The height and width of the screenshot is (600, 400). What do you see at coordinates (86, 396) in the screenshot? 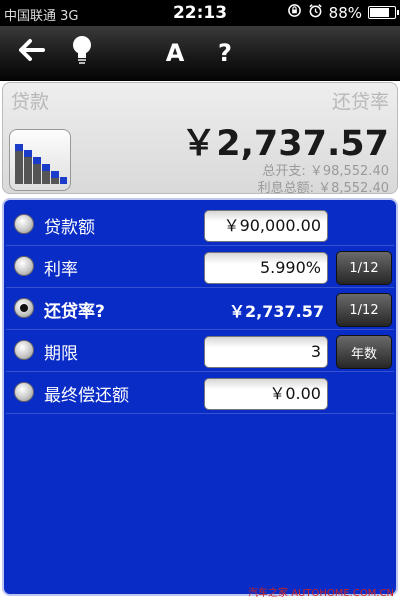
I see `final-payment-label: 最终偿还额` at bounding box center [86, 396].